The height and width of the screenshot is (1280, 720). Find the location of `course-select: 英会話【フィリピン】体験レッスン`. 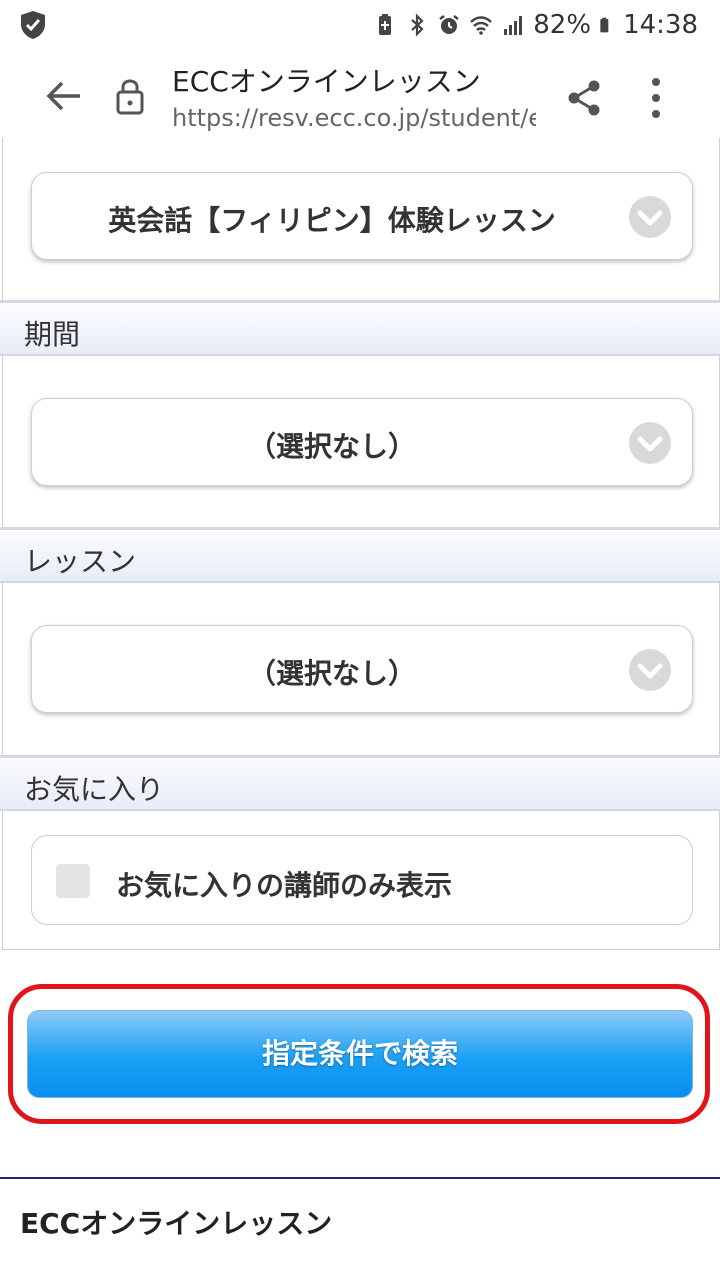

course-select: 英会話【フィリピン】体験レッスン is located at coordinates (362, 216).